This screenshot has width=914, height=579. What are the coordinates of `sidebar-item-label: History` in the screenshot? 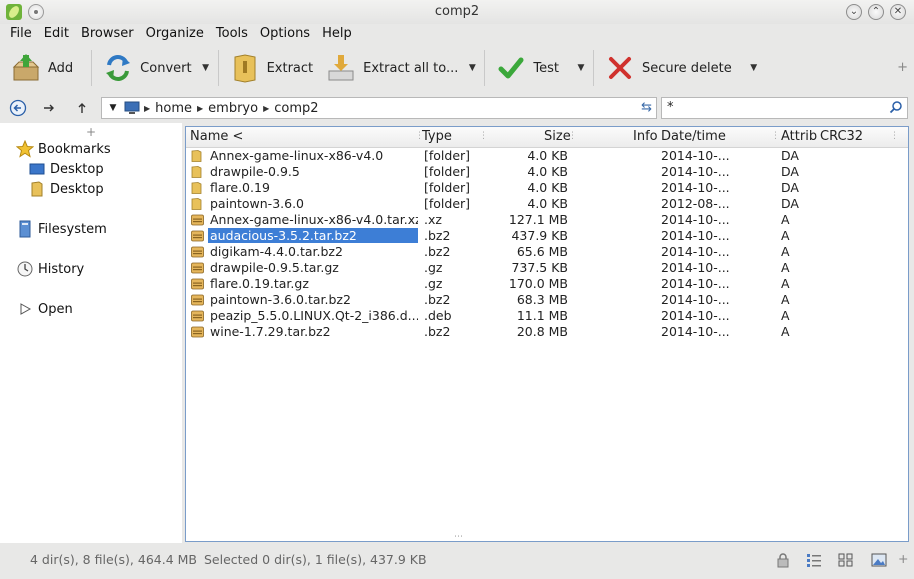 It's located at (61, 269).